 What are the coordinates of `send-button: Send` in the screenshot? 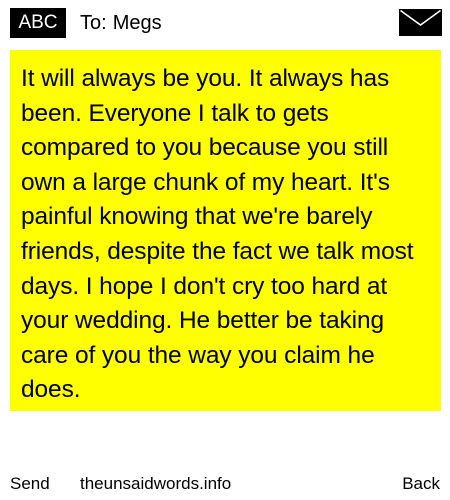 It's located at (30, 484).